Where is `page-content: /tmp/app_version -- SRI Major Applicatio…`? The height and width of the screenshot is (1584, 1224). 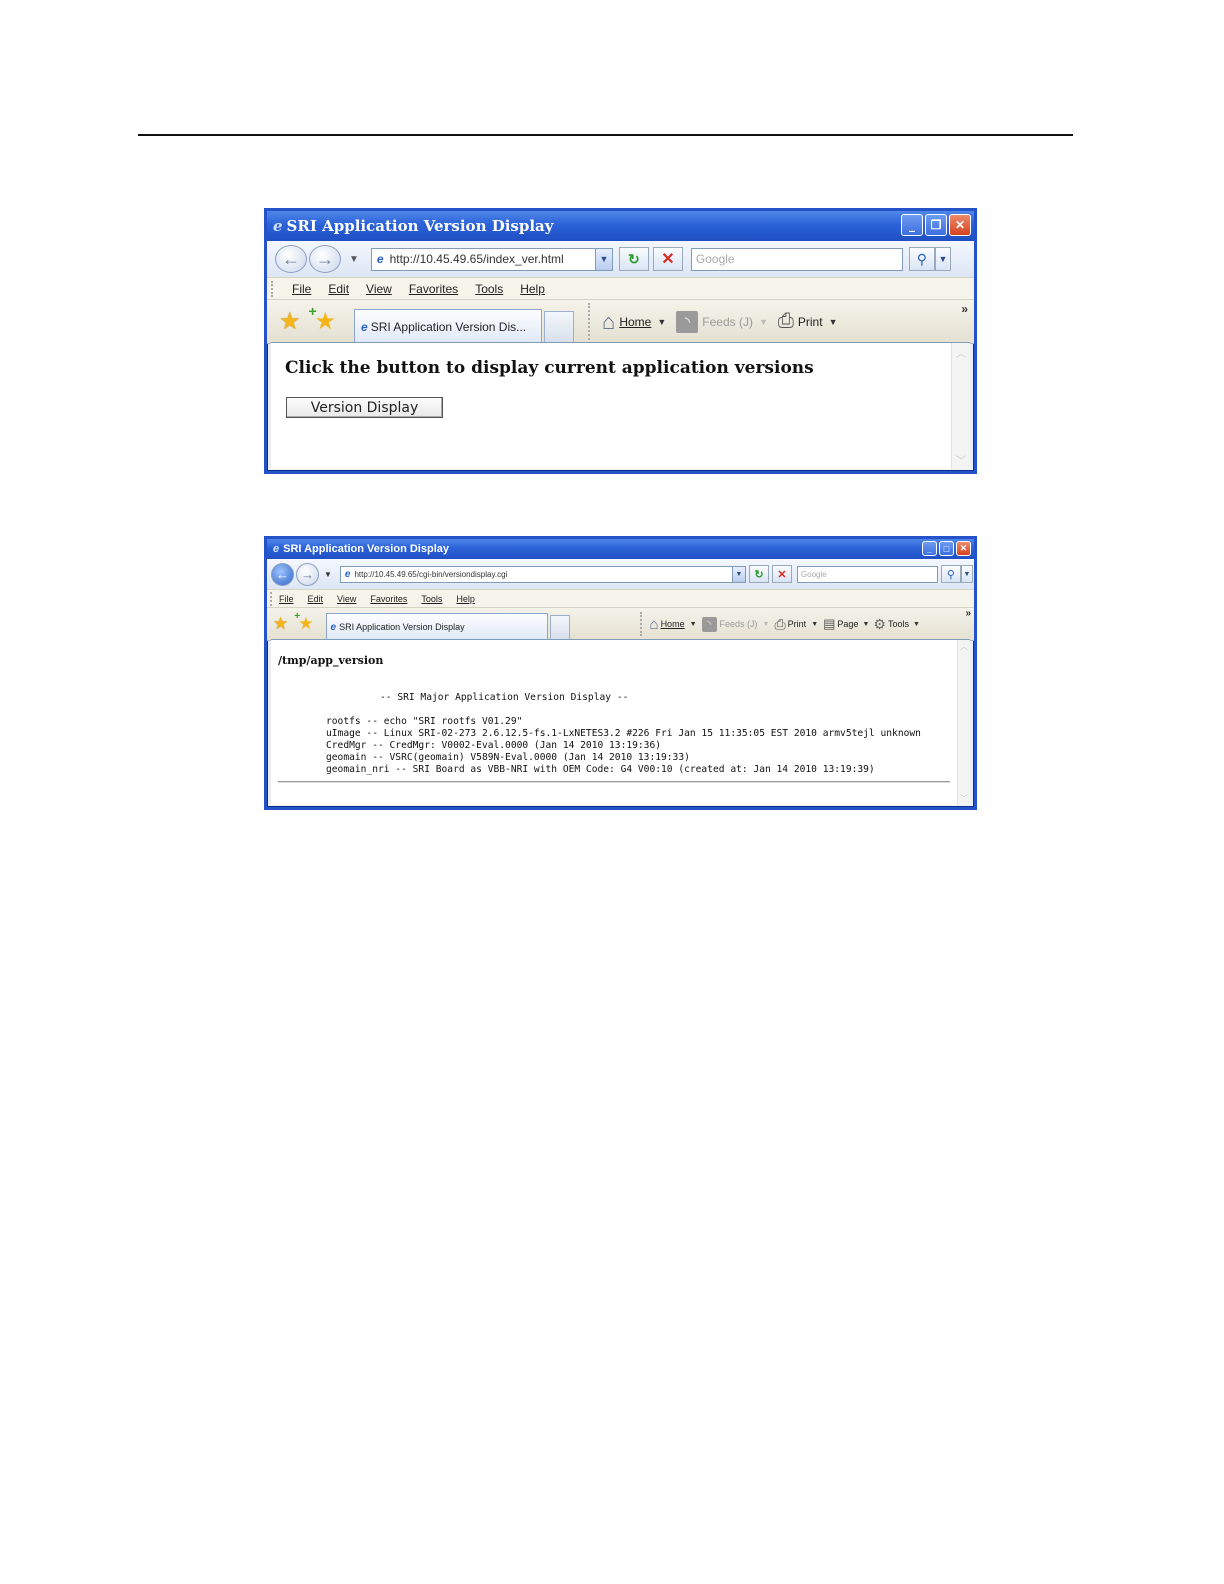
page-content: /tmp/app_version -- SRI Major Applicatio… is located at coordinates (620, 722).